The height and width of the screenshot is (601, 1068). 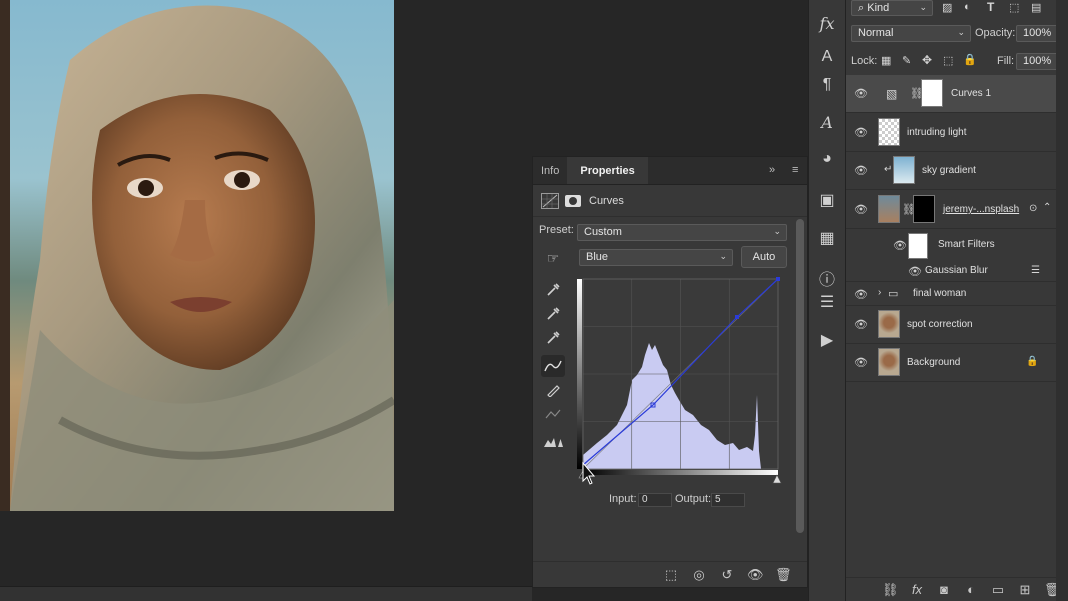 I want to click on view-previous-state-icon: ◎, so click(x=699, y=575).